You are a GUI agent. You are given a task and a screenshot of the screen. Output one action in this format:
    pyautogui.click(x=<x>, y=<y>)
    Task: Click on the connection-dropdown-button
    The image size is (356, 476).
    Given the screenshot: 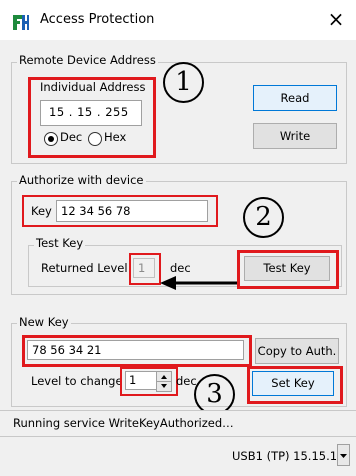 What is the action you would take?
    pyautogui.click(x=343, y=455)
    